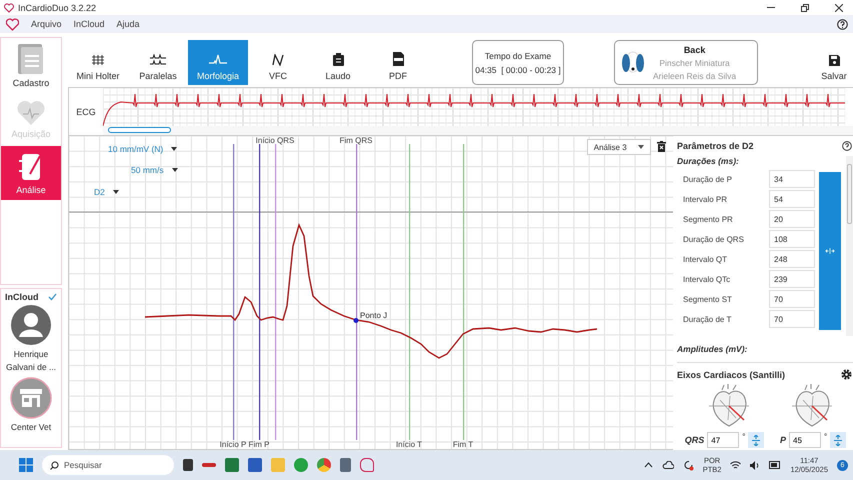 Image resolution: width=853 pixels, height=480 pixels. Describe the element at coordinates (518, 69) in the screenshot. I see `exam-time-value: 04:35 [ 00:00 - 00:23 ]` at that location.